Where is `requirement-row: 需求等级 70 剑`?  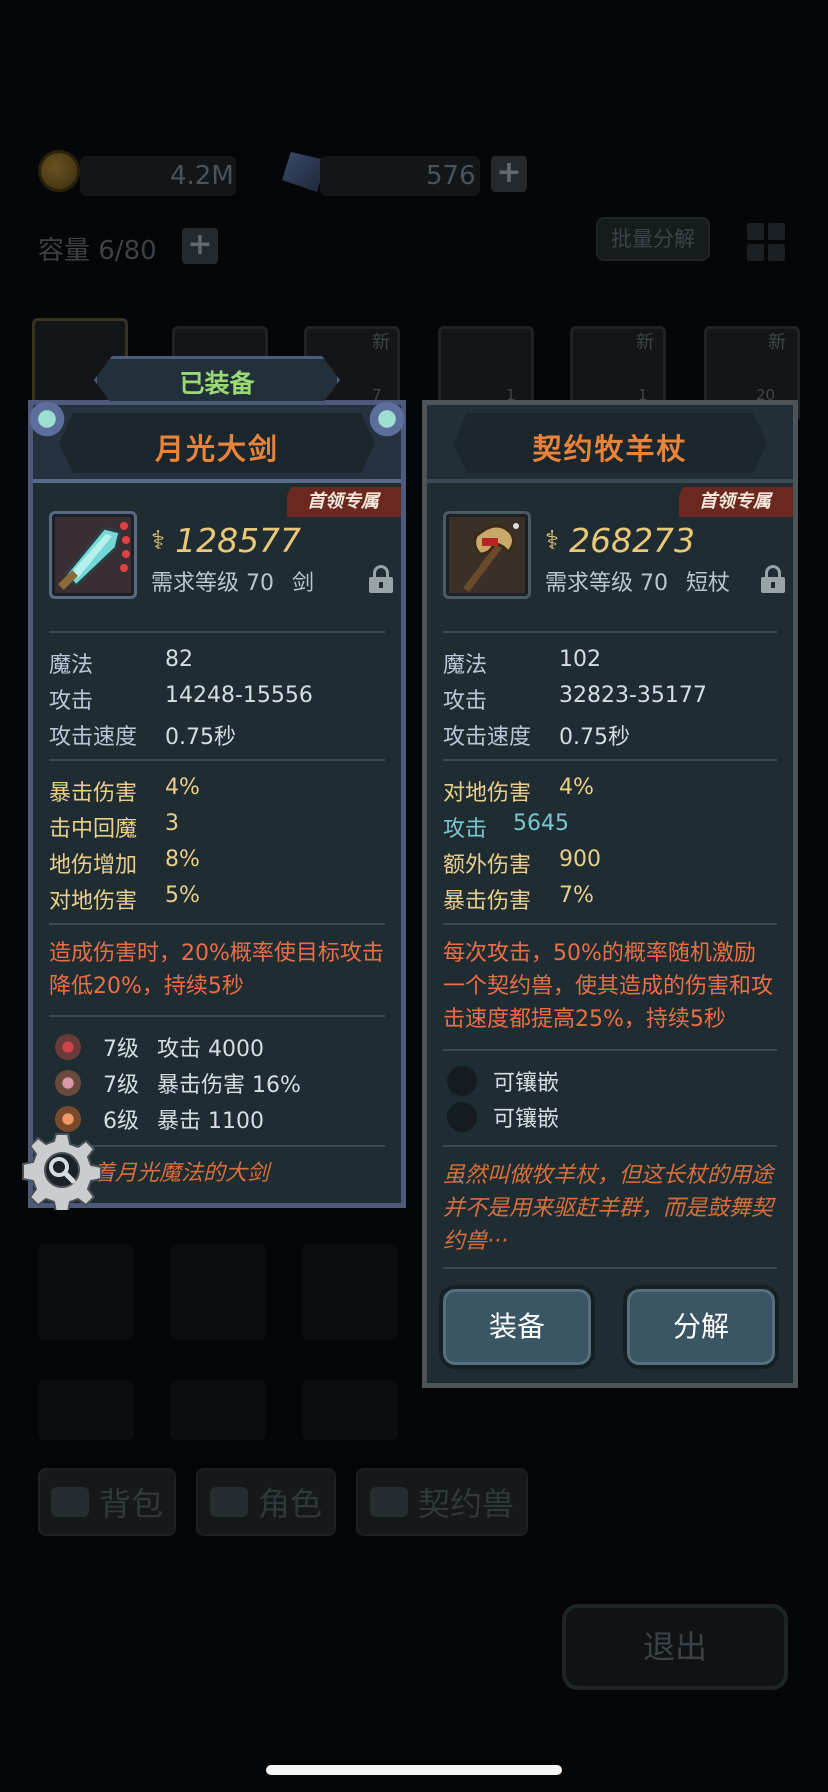
requirement-row: 需求等级 70 剑 is located at coordinates (232, 581).